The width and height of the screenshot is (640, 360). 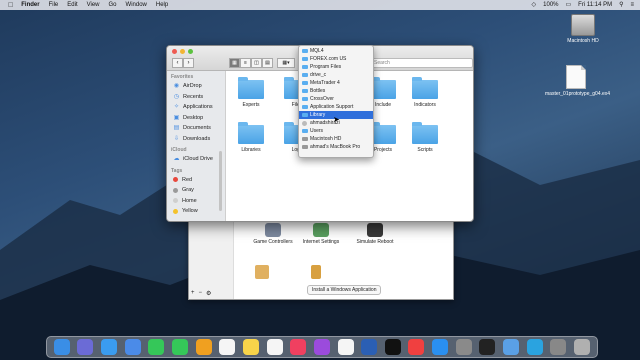 I want to click on menu-view: View, so click(x=93, y=5).